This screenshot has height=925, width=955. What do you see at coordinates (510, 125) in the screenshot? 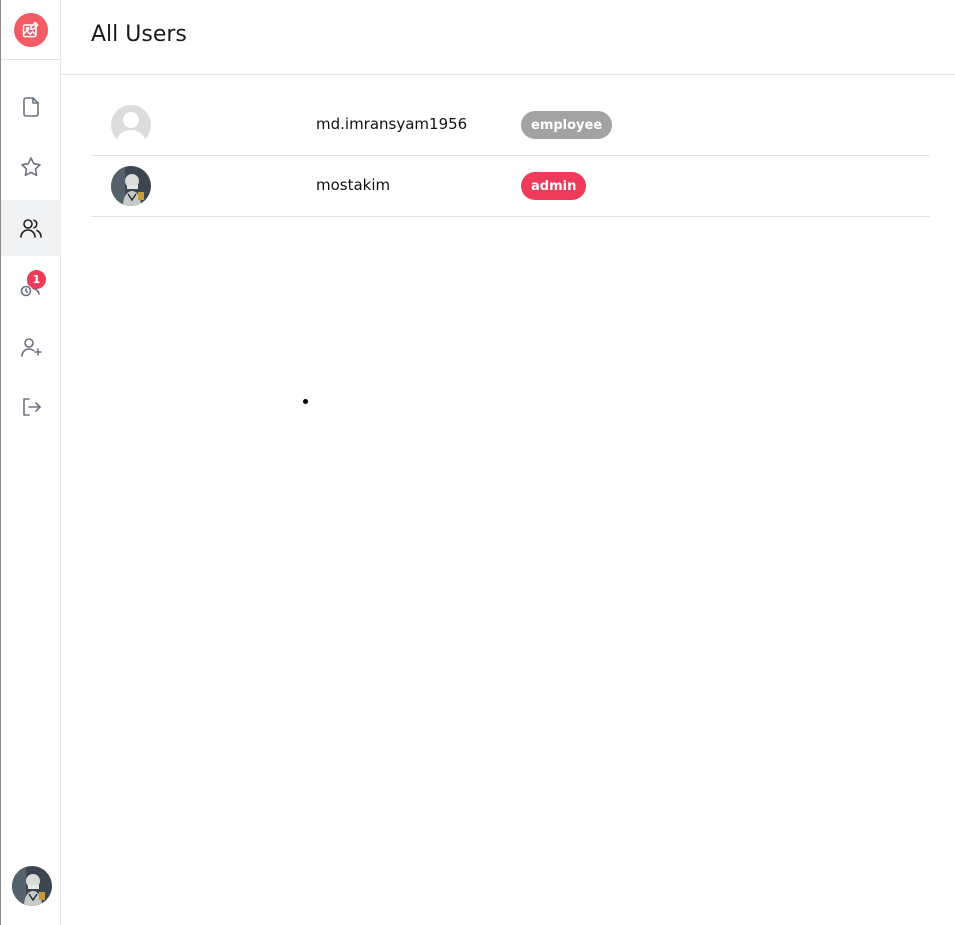
I see `table-row: md.imransyam1956 employee` at bounding box center [510, 125].